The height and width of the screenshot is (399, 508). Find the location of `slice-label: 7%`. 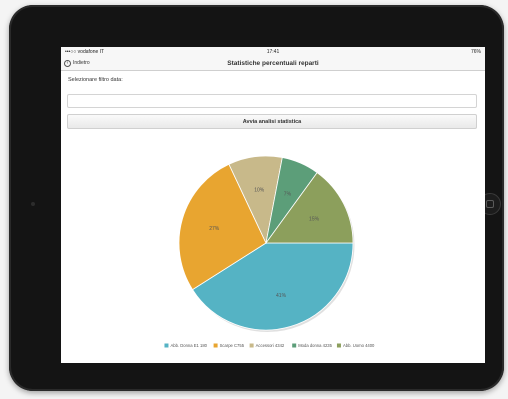

slice-label: 7% is located at coordinates (288, 194).